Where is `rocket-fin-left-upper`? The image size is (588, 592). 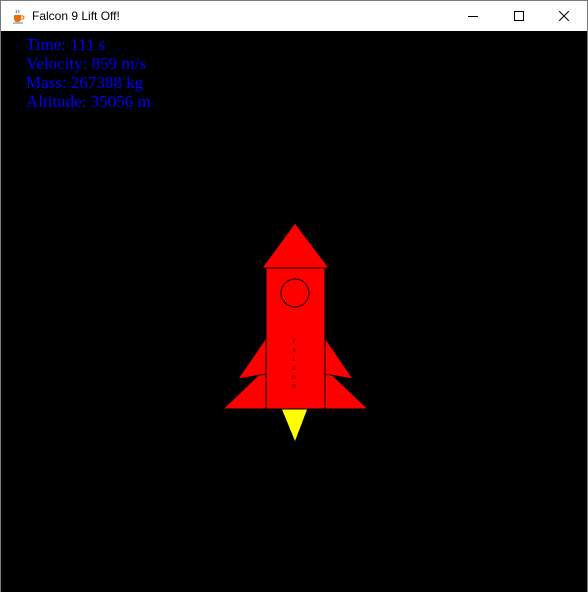
rocket-fin-left-upper is located at coordinates (251, 358).